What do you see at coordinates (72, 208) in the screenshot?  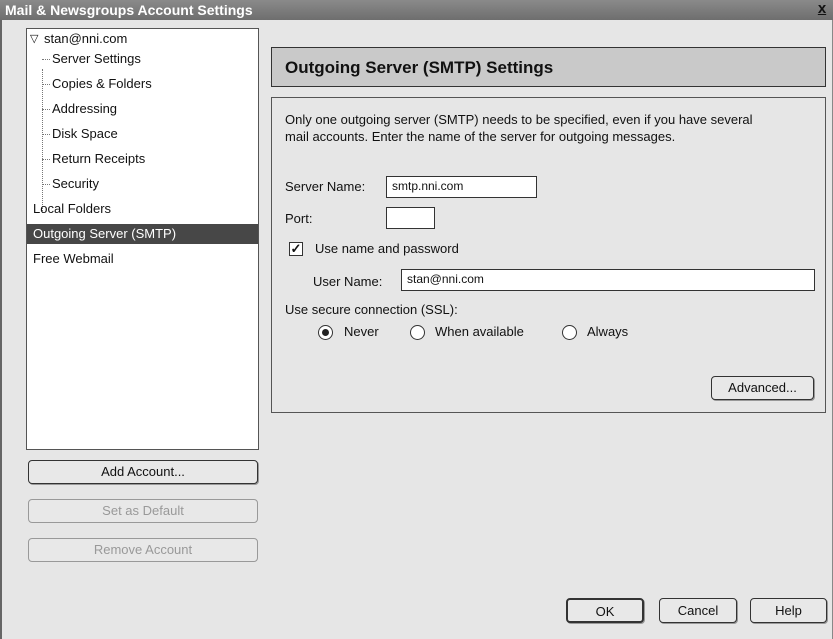 I see `tree-item-label: Local Folders` at bounding box center [72, 208].